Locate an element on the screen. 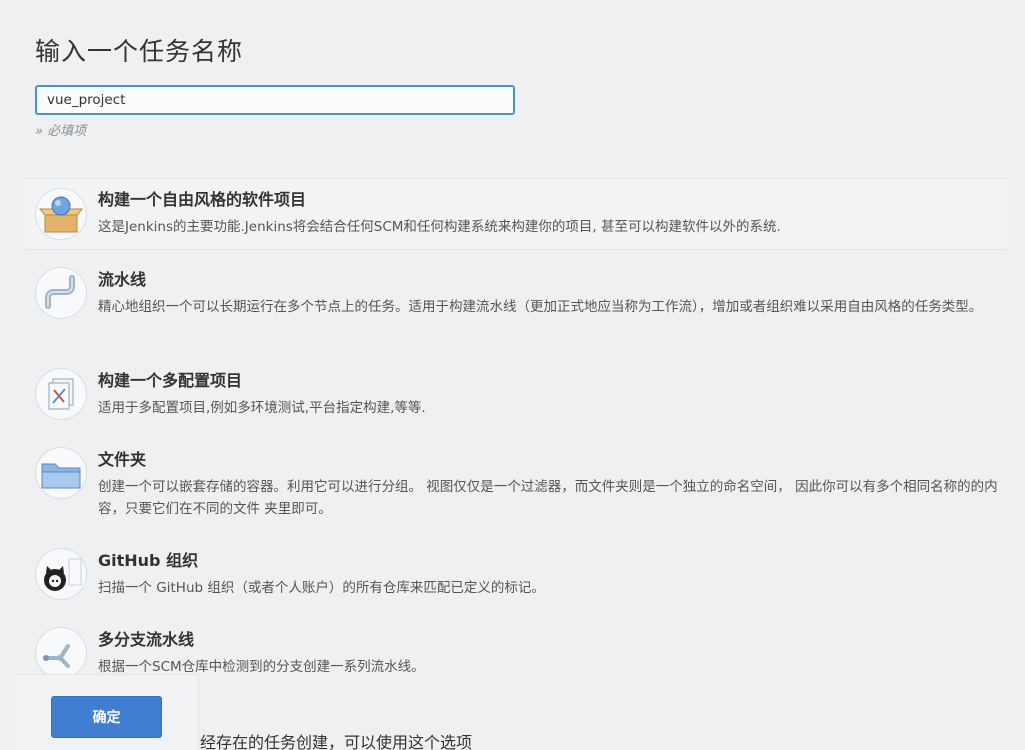  freestyle-project-icon is located at coordinates (61, 214).